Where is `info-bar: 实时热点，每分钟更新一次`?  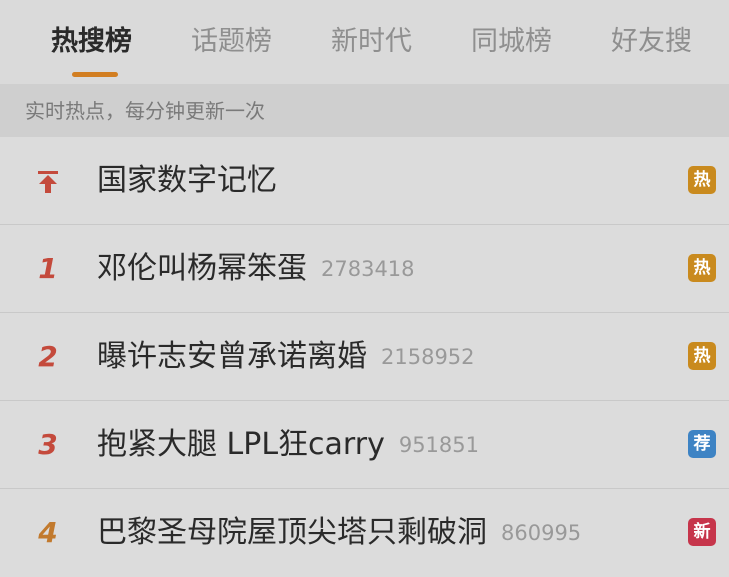
info-bar: 实时热点，每分钟更新一次 is located at coordinates (364, 111).